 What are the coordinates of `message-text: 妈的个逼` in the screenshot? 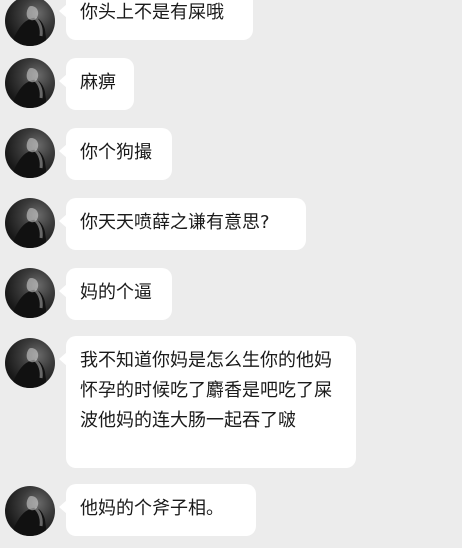 It's located at (116, 292).